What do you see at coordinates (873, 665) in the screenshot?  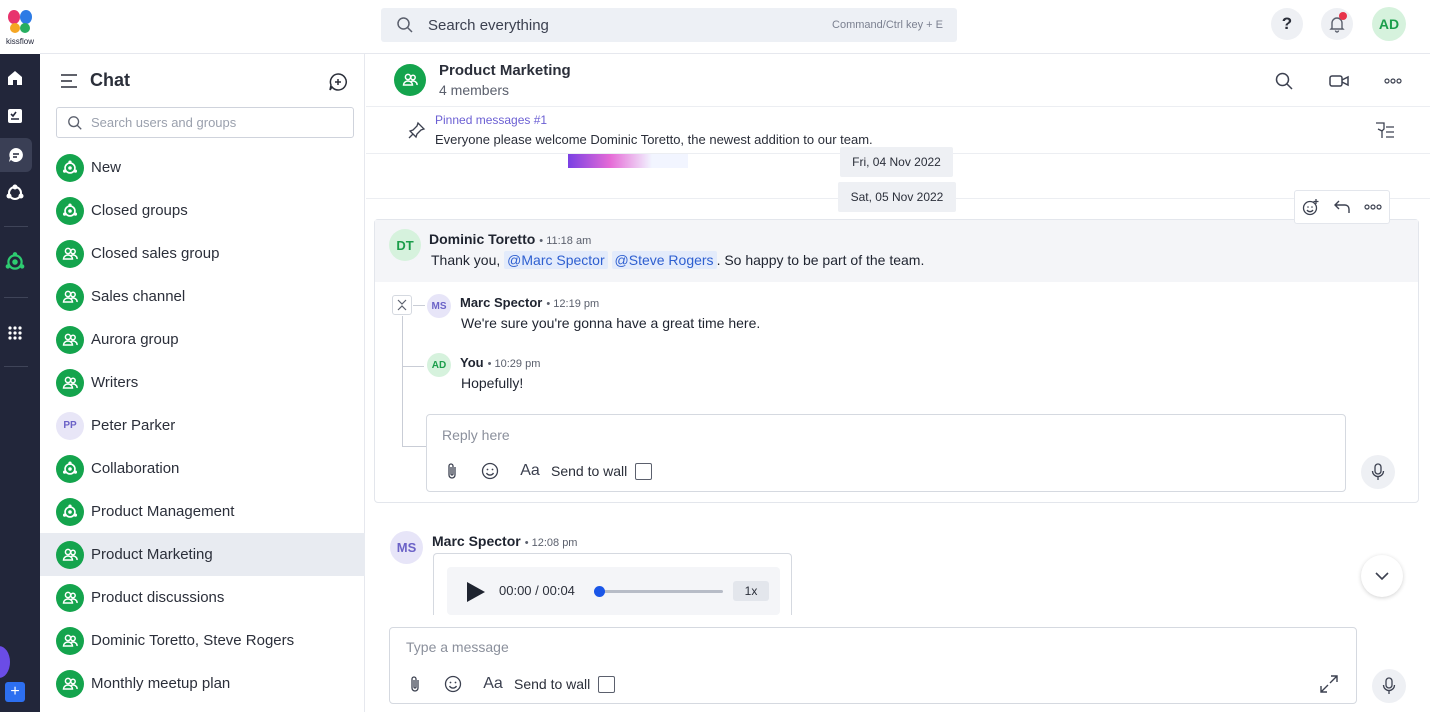 I see `message-composer: Type a message Aa Send to wall` at bounding box center [873, 665].